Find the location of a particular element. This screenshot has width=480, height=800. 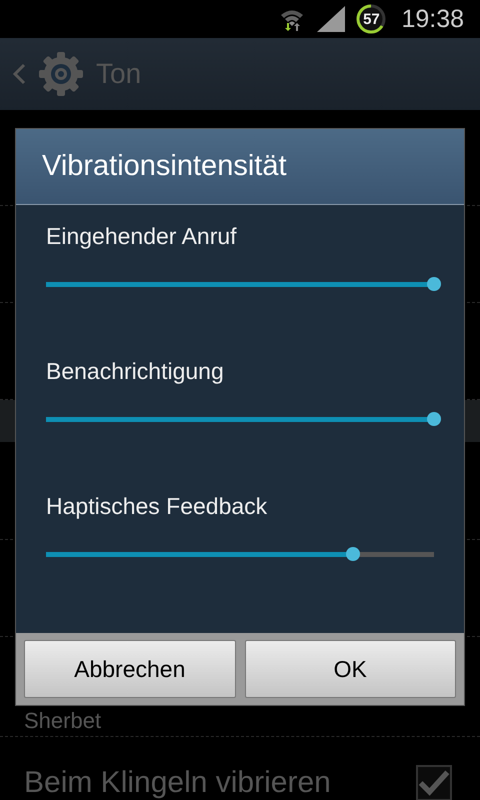

dialog-title: Vibrationsintensität is located at coordinates (240, 167).